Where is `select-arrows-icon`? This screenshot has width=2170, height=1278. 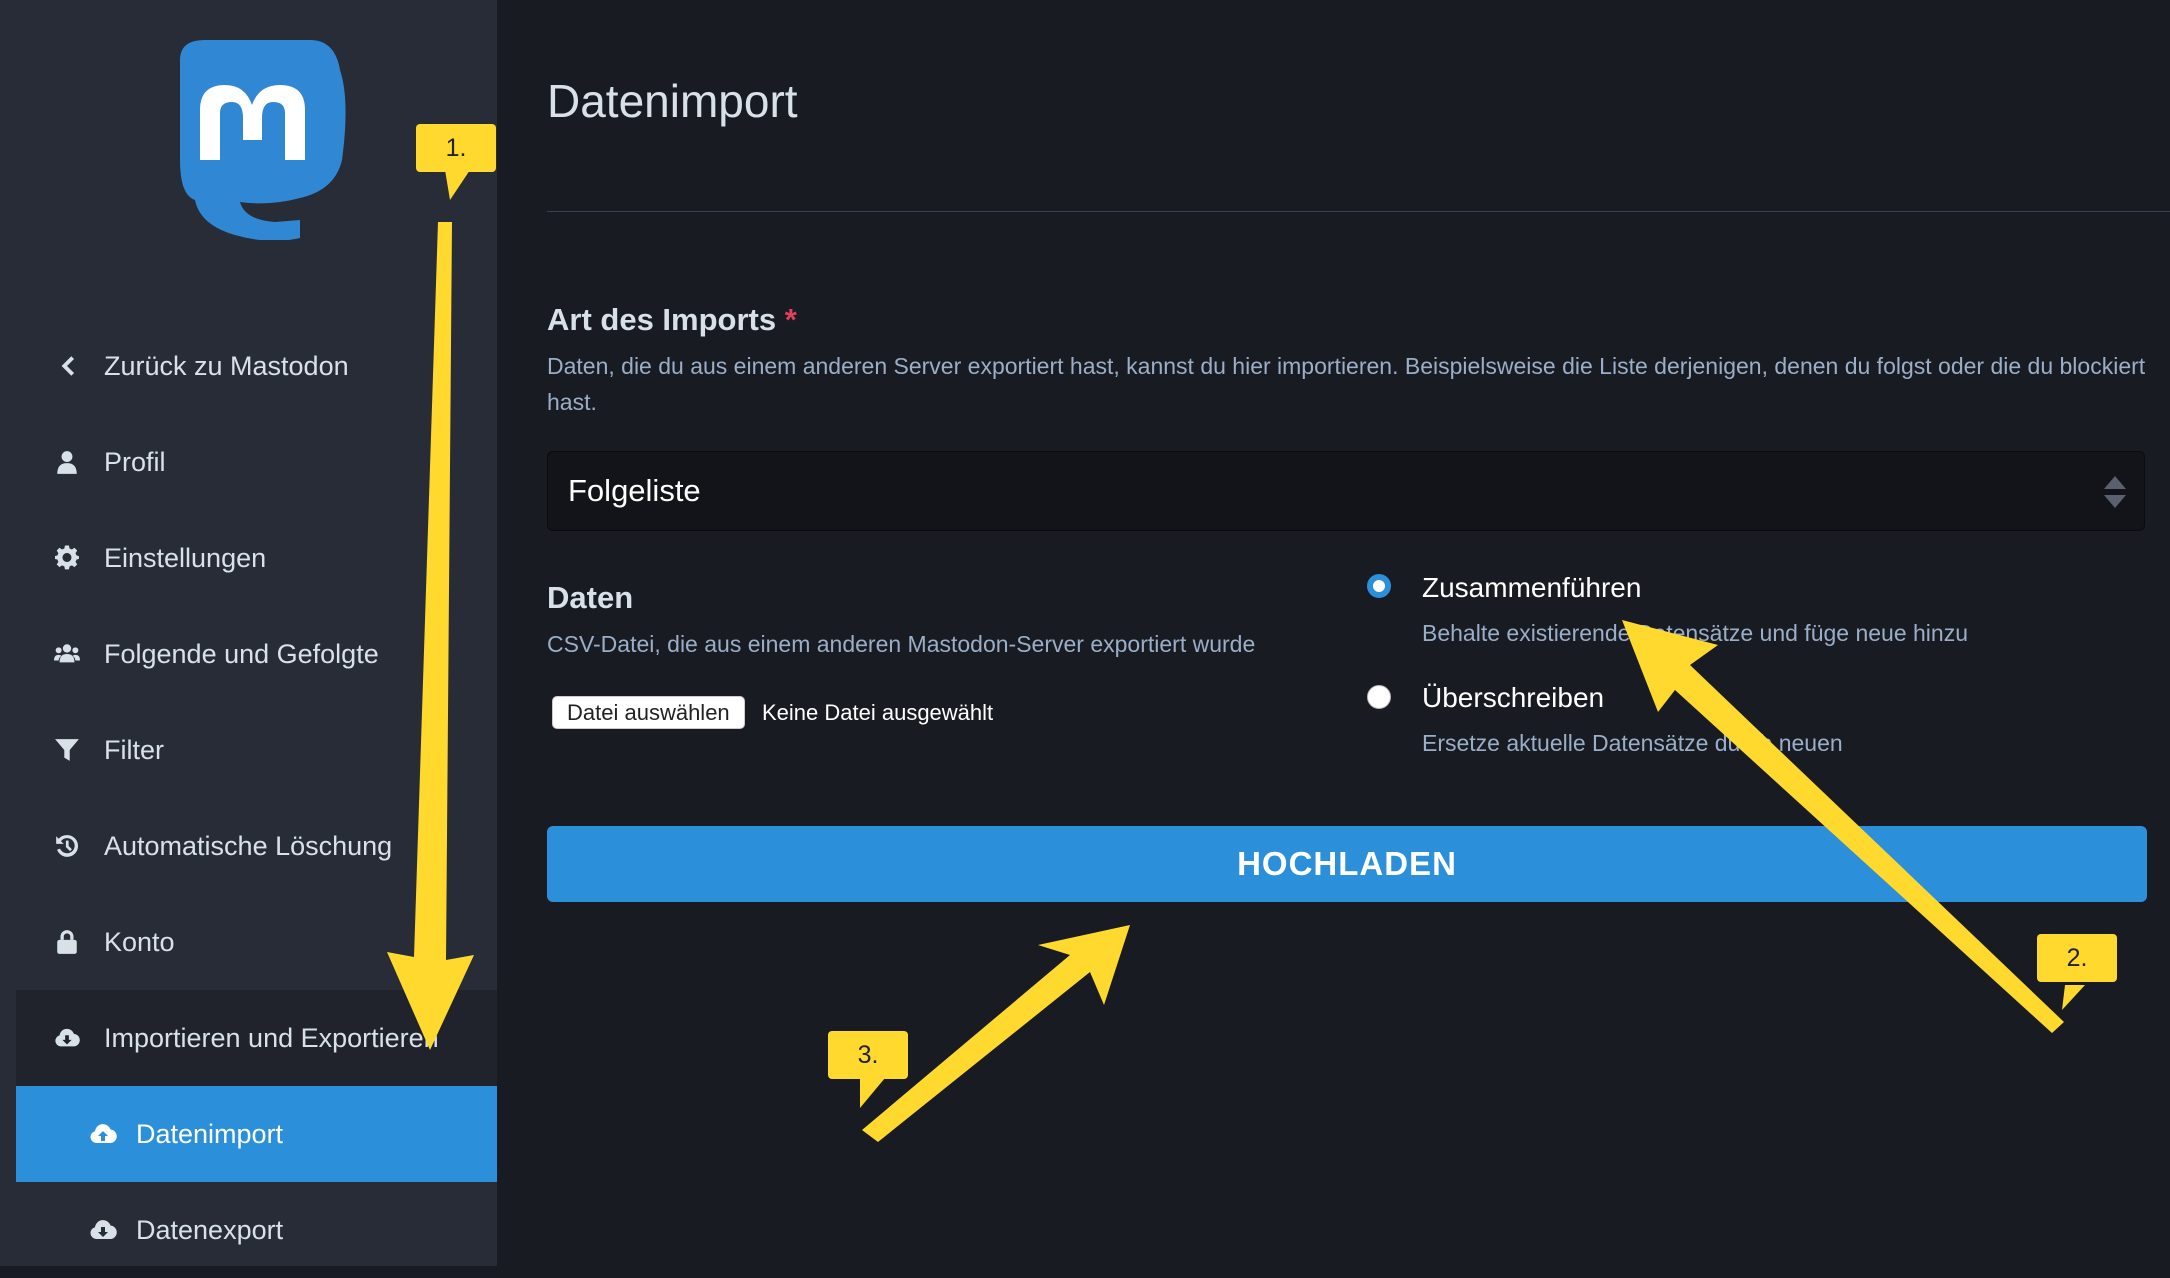 select-arrows-icon is located at coordinates (2115, 492).